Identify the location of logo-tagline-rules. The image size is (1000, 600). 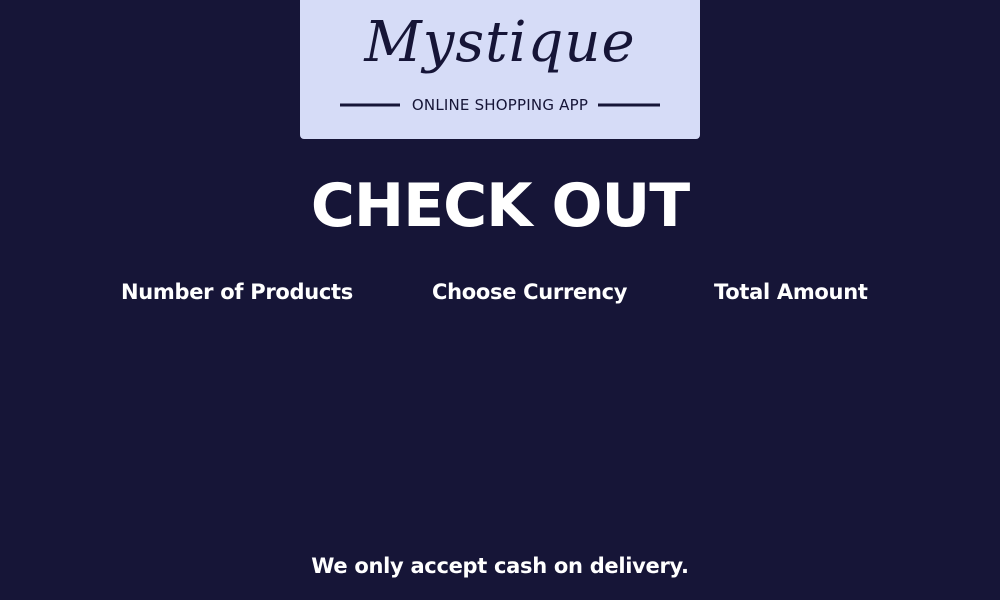
(500, 105).